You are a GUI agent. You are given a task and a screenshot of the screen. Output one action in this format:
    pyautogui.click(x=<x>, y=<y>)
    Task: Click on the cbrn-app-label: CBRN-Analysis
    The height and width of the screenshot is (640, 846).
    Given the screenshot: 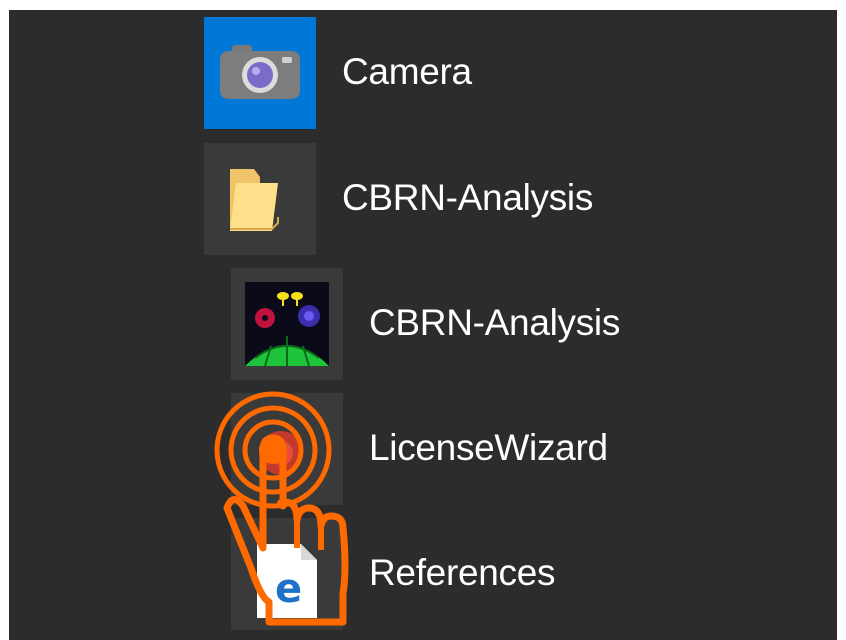 What is the action you would take?
    pyautogui.click(x=495, y=323)
    